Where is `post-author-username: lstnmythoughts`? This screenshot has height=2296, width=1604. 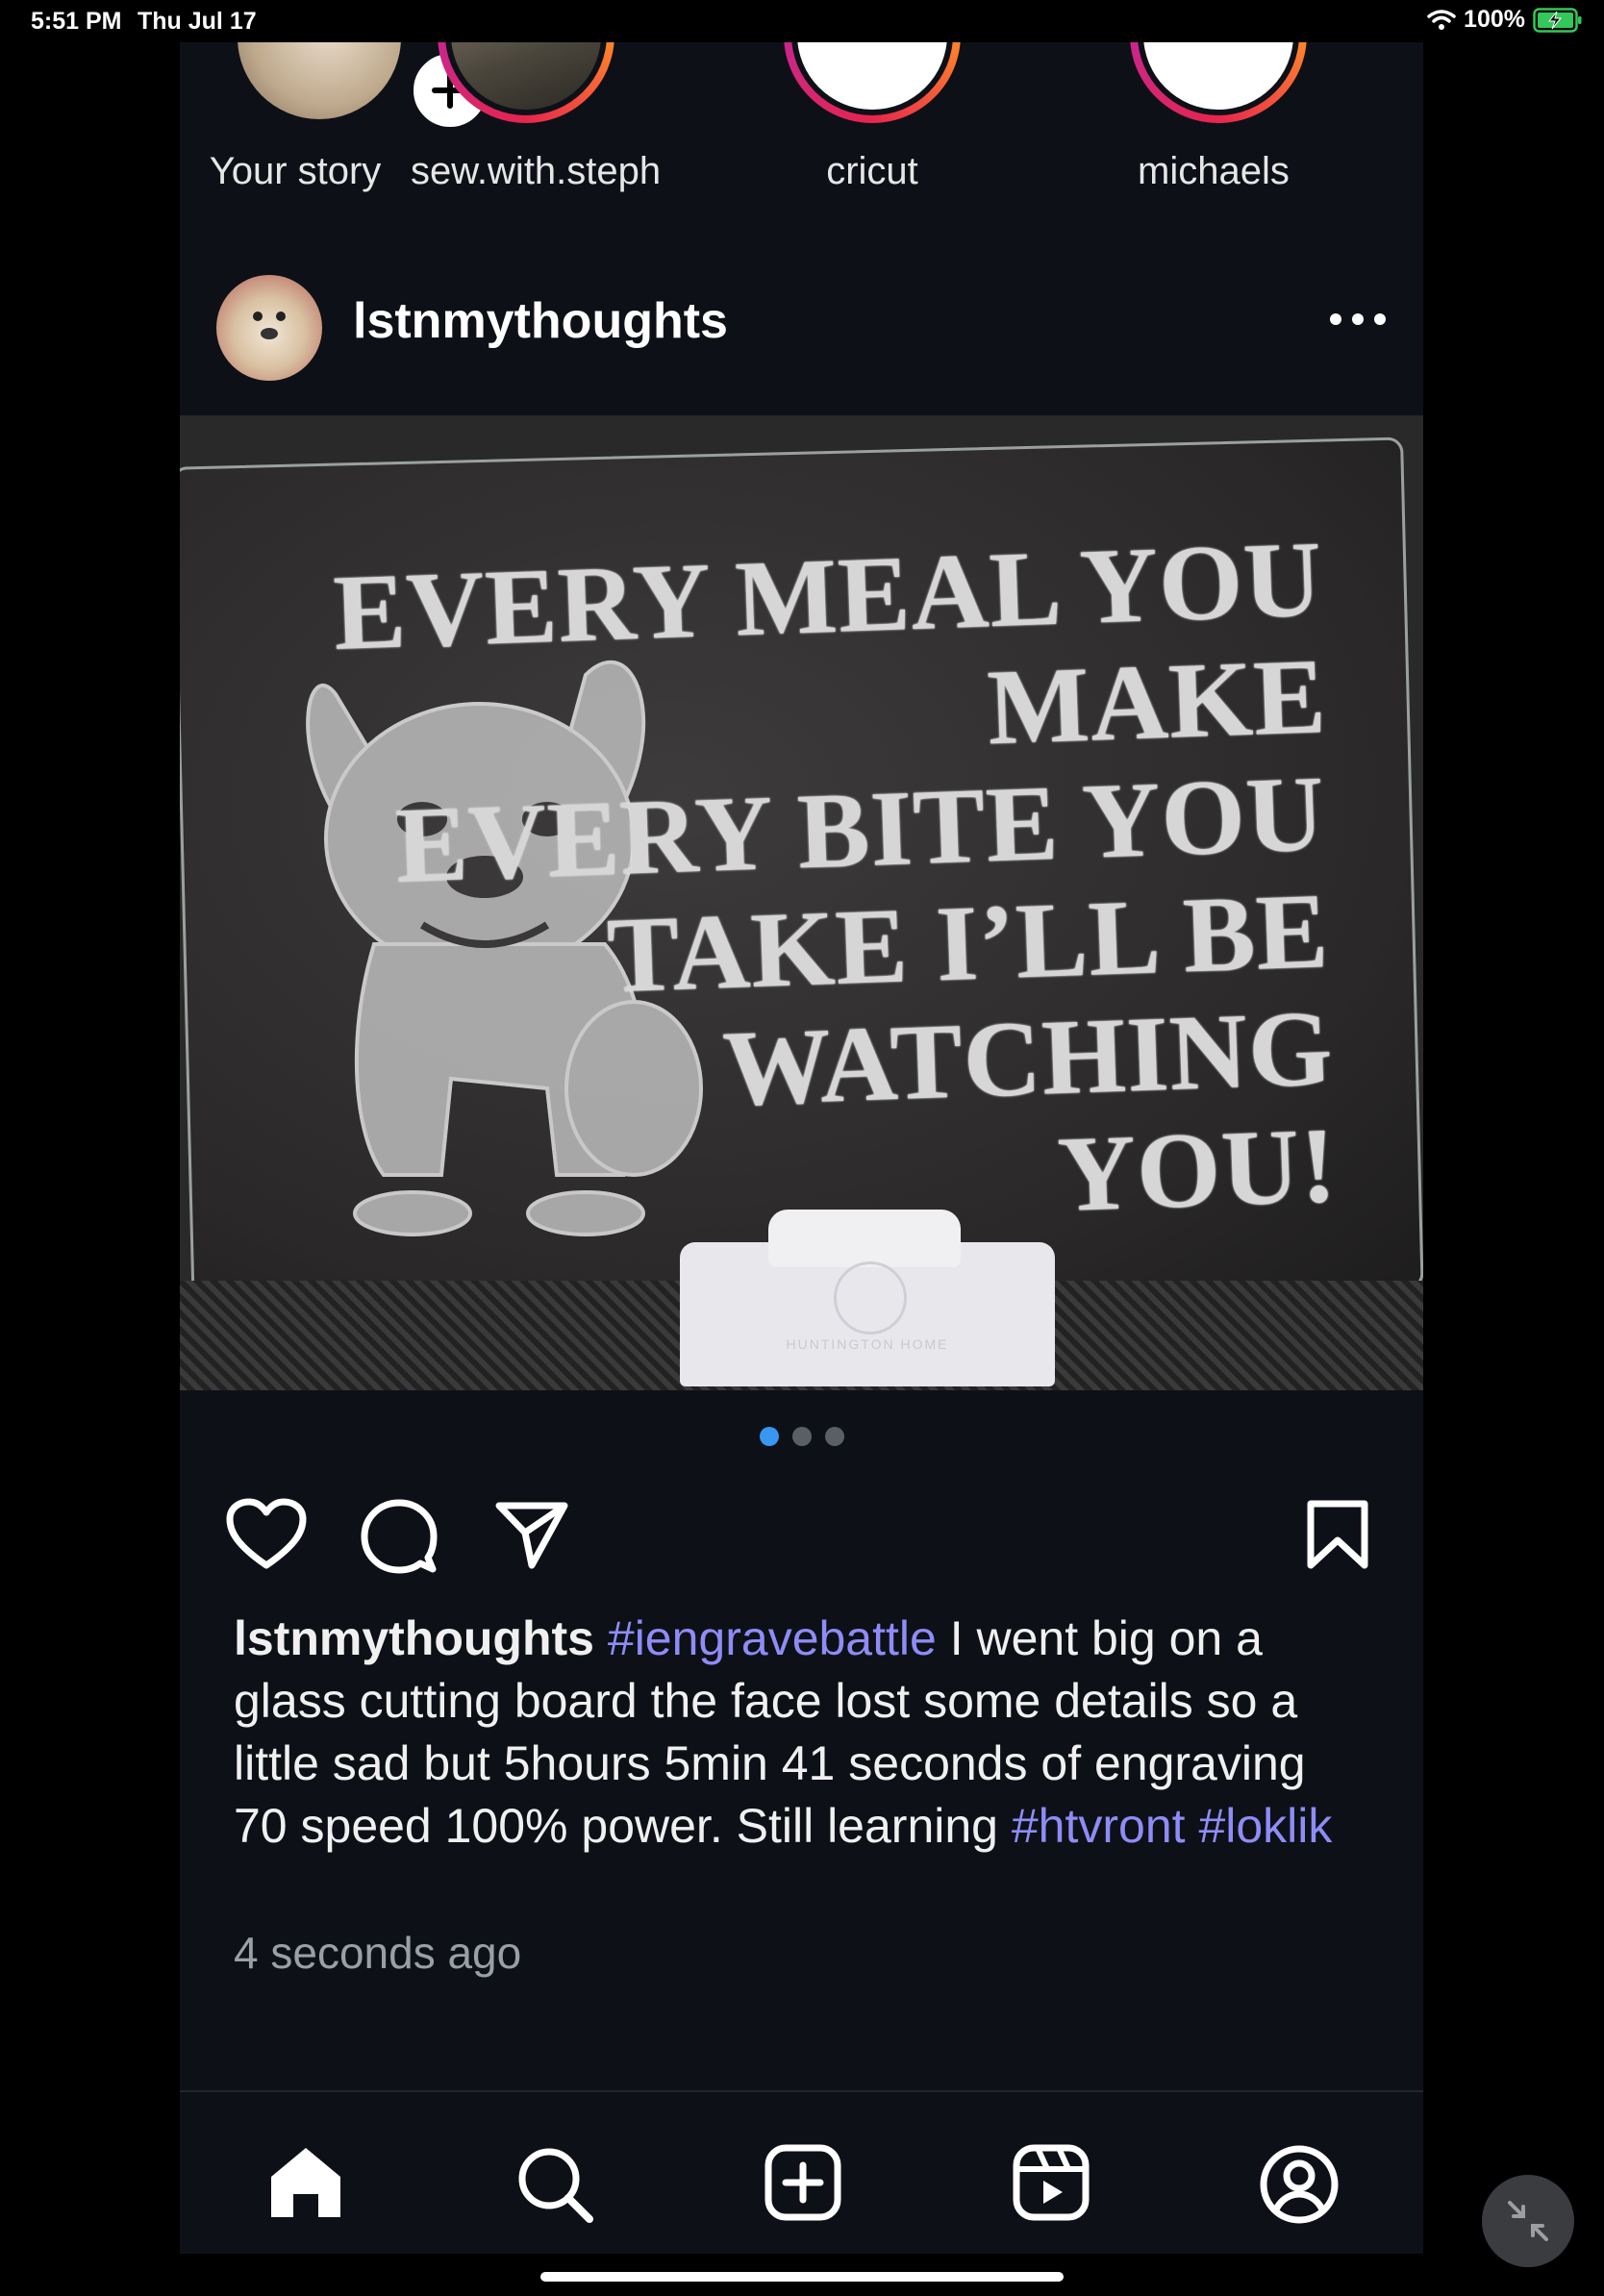 post-author-username: lstnmythoughts is located at coordinates (540, 321).